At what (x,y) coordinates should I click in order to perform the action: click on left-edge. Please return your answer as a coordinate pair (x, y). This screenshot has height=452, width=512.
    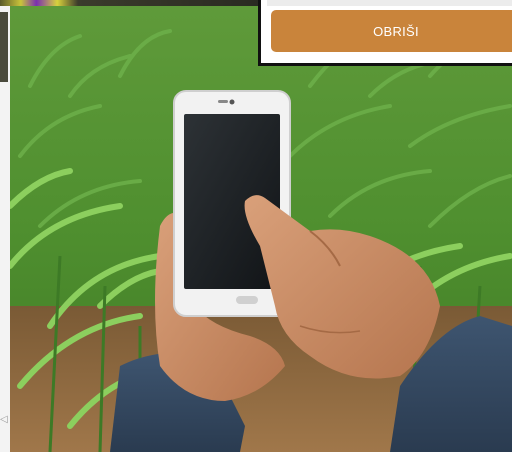
    Looking at the image, I should click on (5, 229).